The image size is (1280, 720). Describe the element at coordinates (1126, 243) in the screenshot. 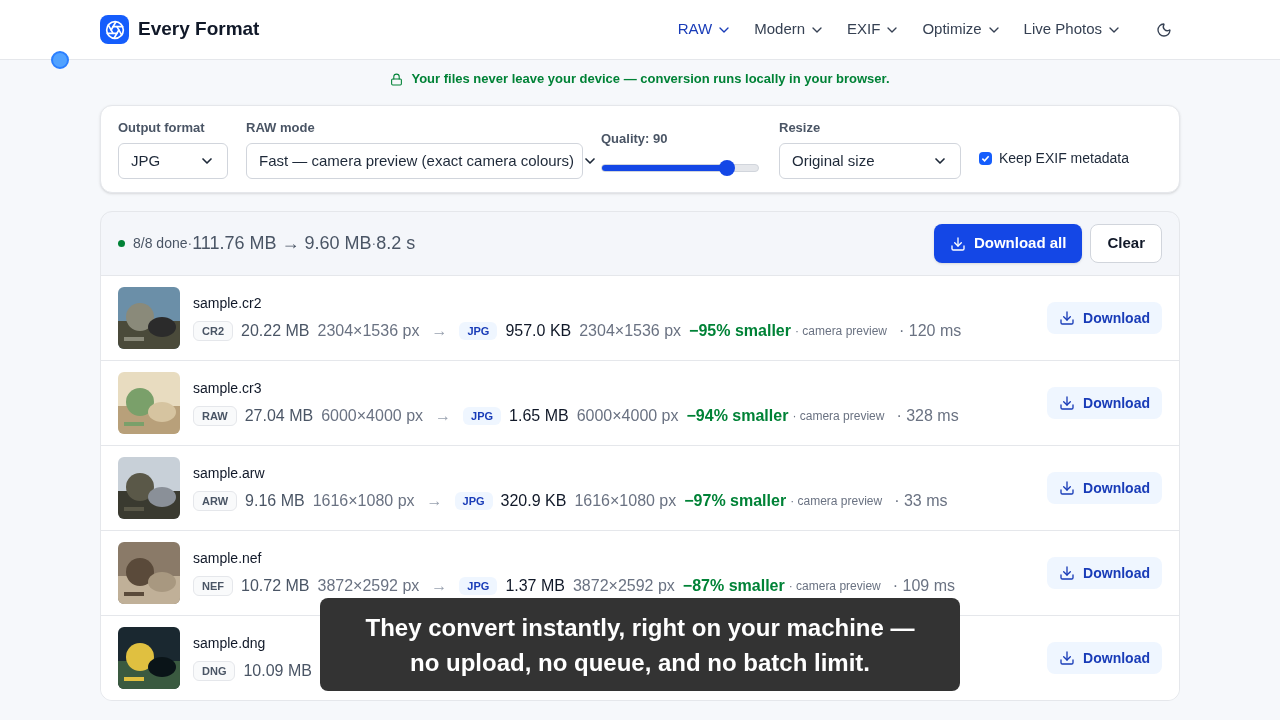

I see `clear-button: Clear` at that location.